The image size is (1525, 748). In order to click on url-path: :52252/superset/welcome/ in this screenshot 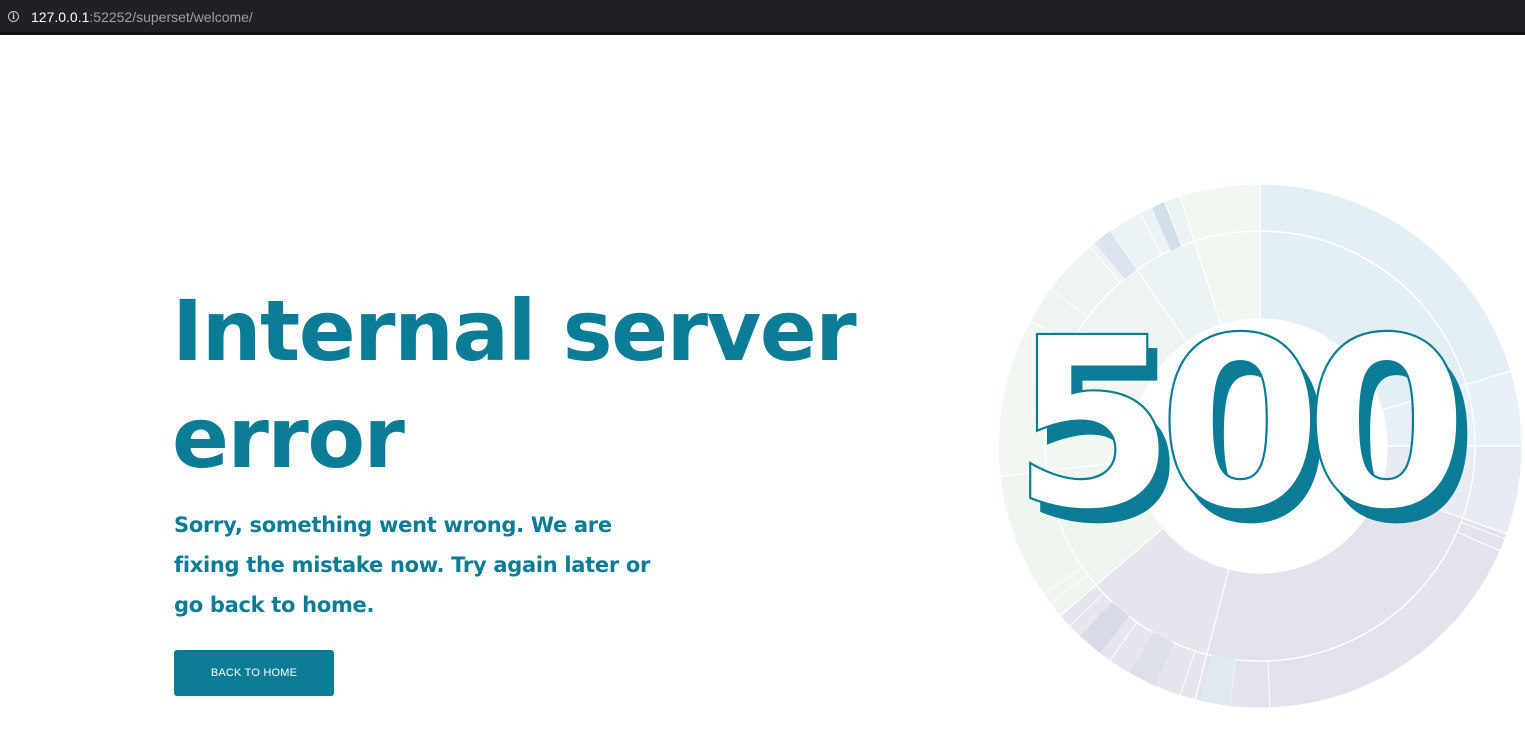, I will do `click(171, 17)`.